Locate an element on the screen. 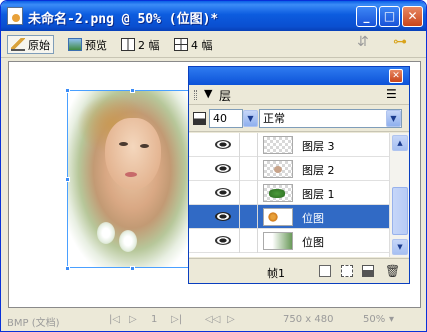 The height and width of the screenshot is (332, 427). scroll-up-button: ▲ is located at coordinates (400, 143).